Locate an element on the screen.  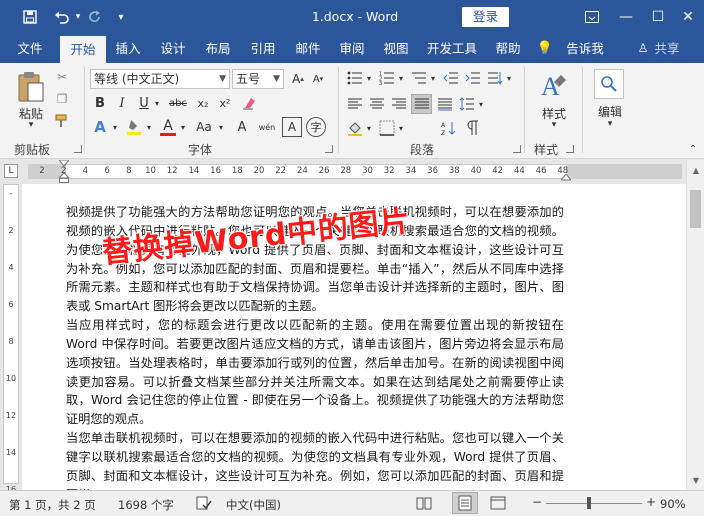
customize-quick-access-icon: ▾ is located at coordinates (121, 17).